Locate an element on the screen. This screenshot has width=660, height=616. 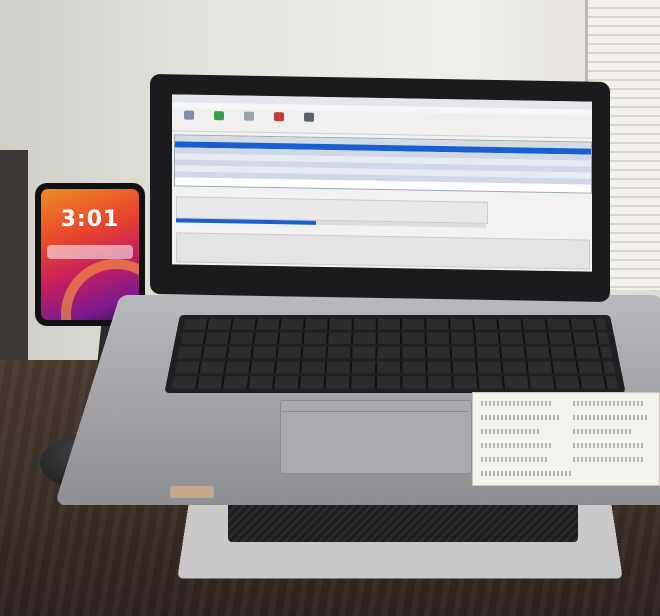
side-links is located at coordinates (537, 196).